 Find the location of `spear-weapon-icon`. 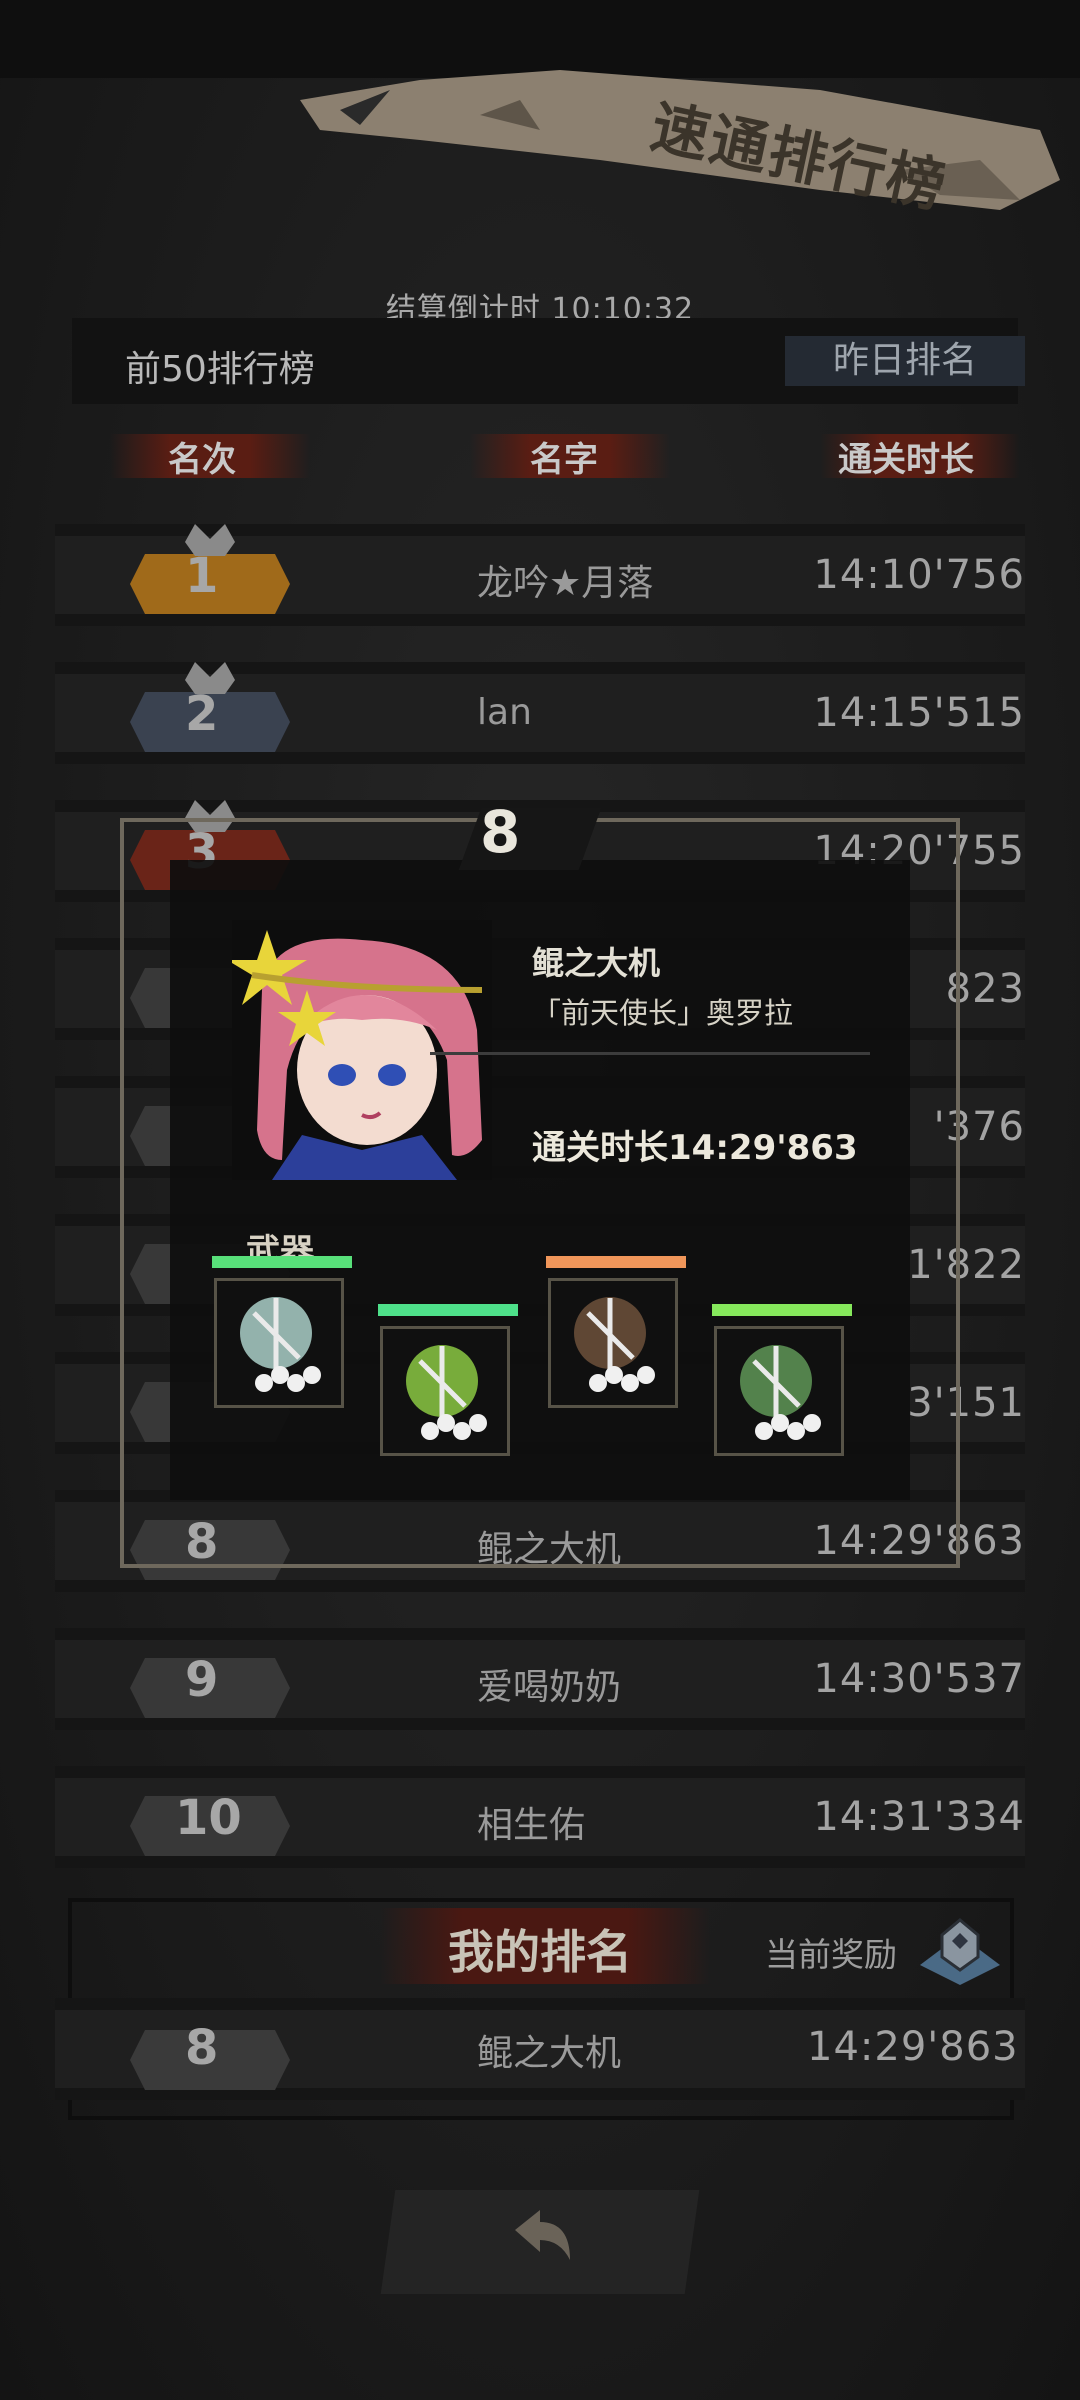

spear-weapon-icon is located at coordinates (280, 1344).